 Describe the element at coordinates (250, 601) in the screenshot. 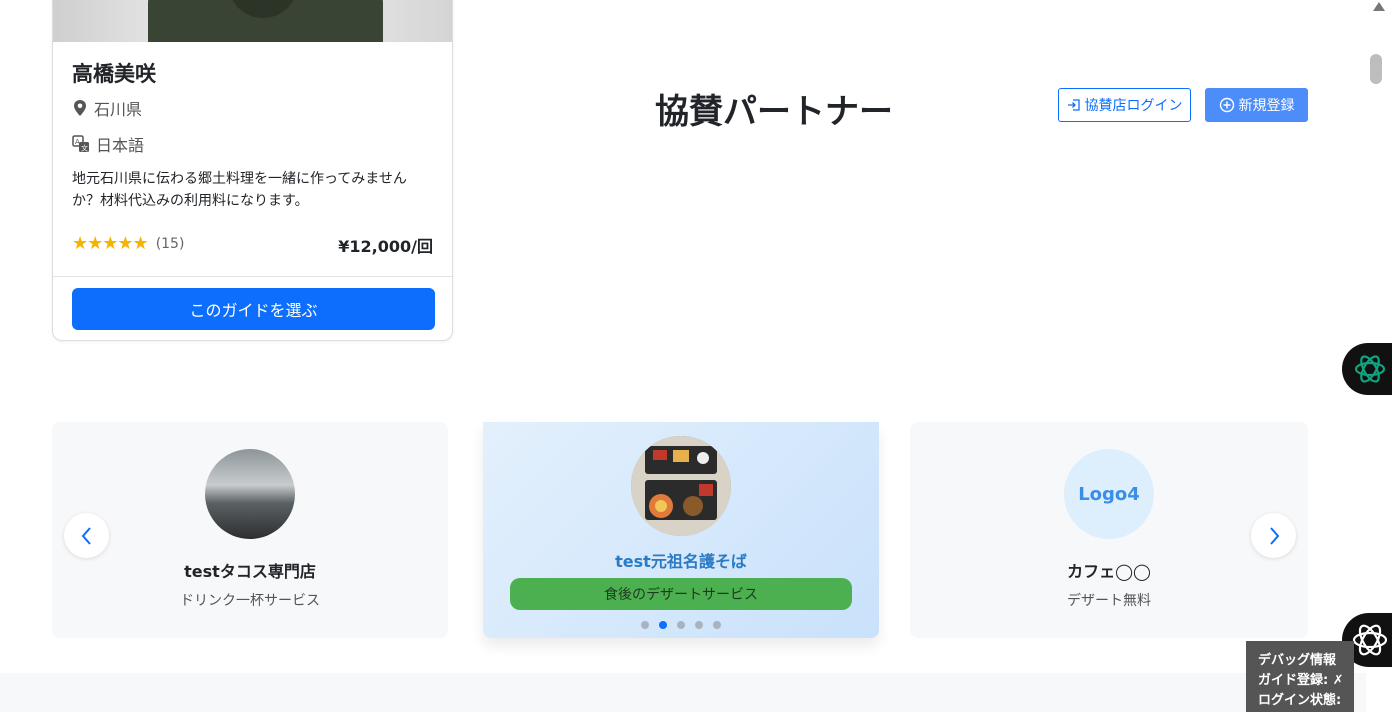

I see `sponsor-perk: ドリンク一杯サービス` at that location.